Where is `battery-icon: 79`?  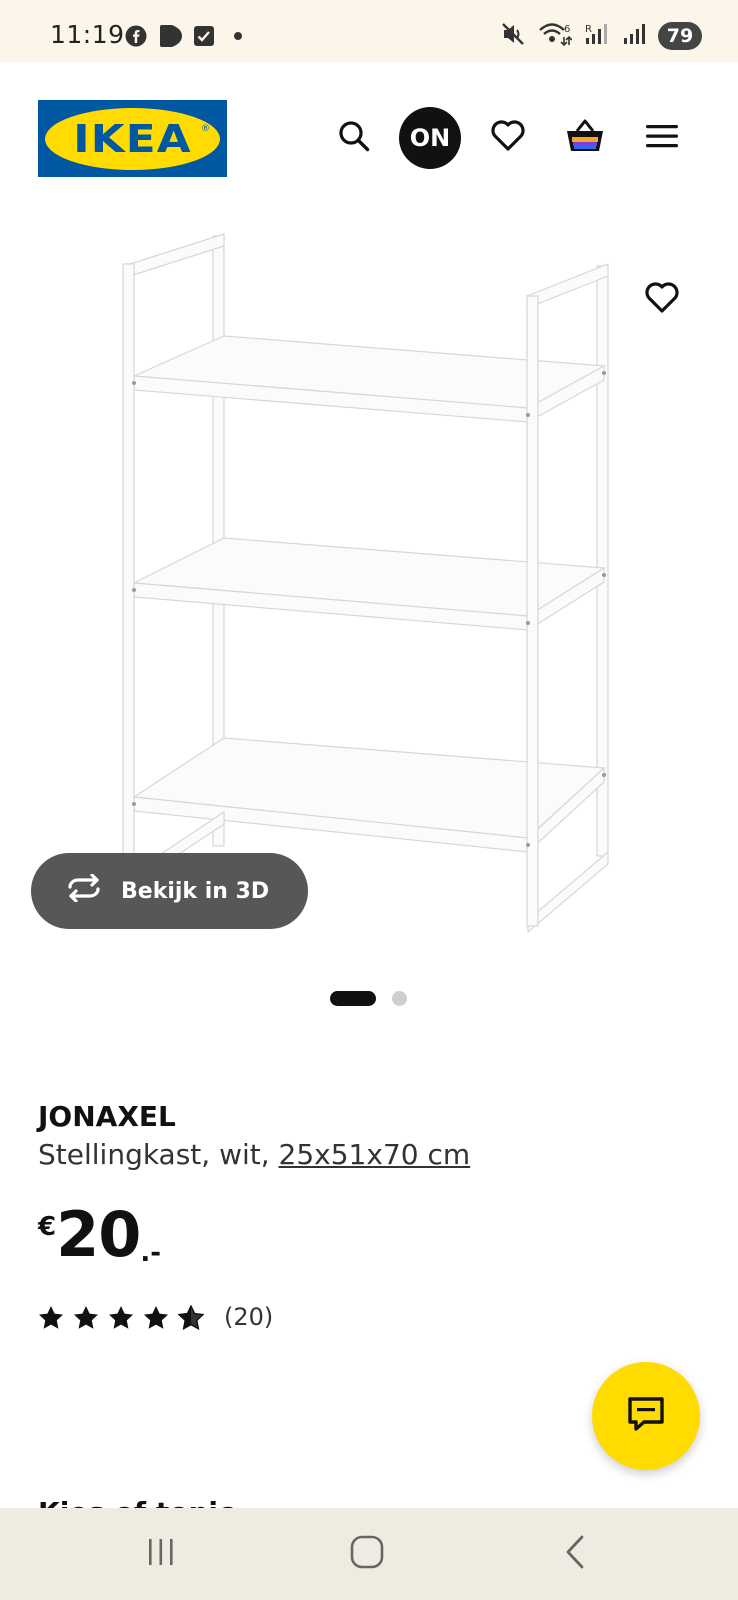 battery-icon: 79 is located at coordinates (680, 36).